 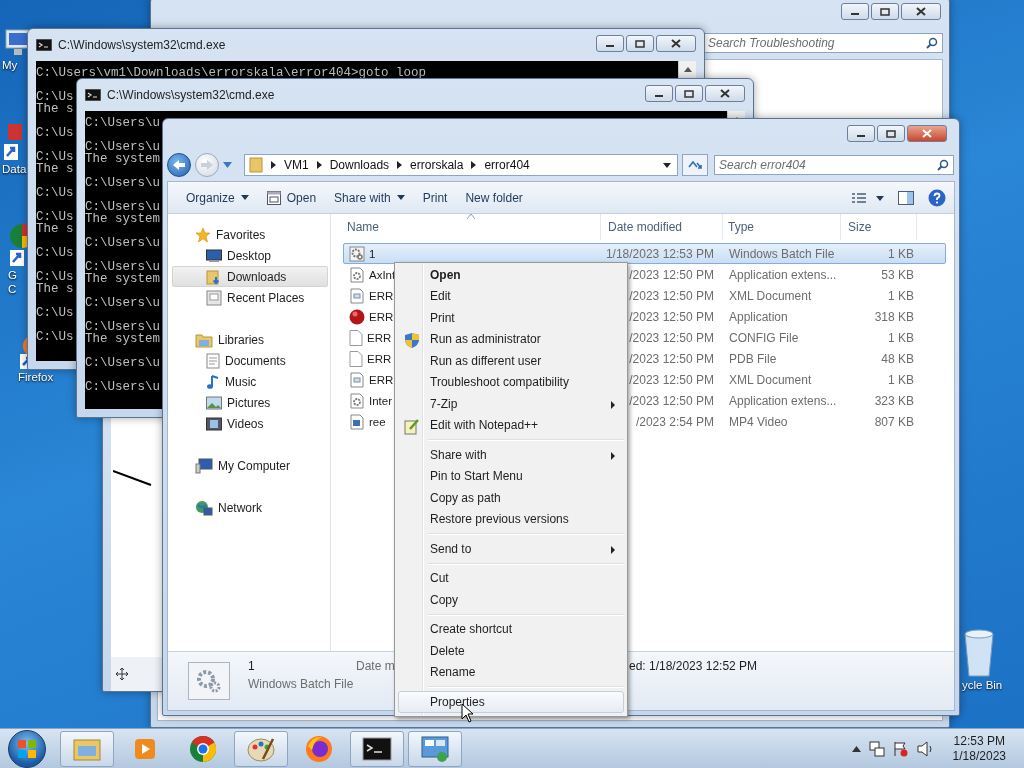 What do you see at coordinates (511, 318) in the screenshot?
I see `menu-item: Print` at bounding box center [511, 318].